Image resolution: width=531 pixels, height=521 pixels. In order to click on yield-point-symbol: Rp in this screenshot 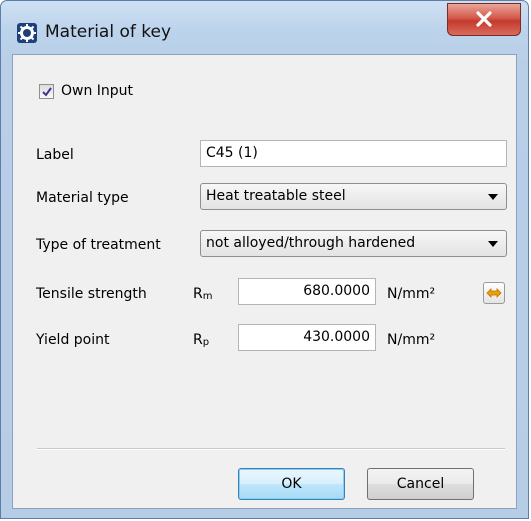, I will do `click(201, 340)`.